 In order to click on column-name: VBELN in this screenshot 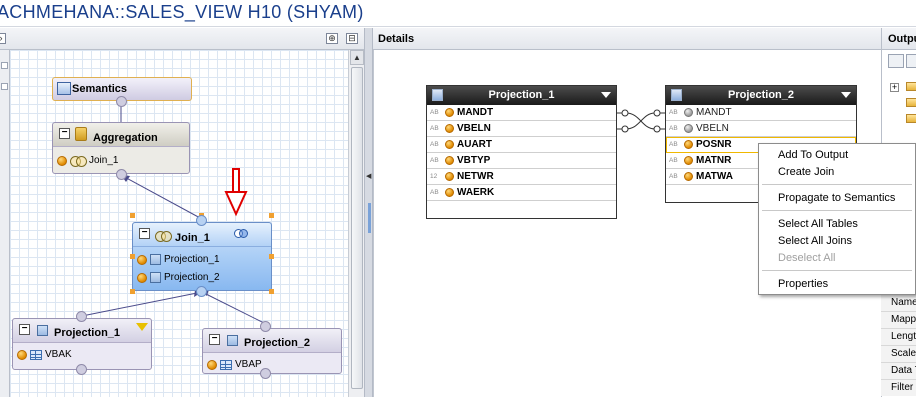, I will do `click(712, 128)`.